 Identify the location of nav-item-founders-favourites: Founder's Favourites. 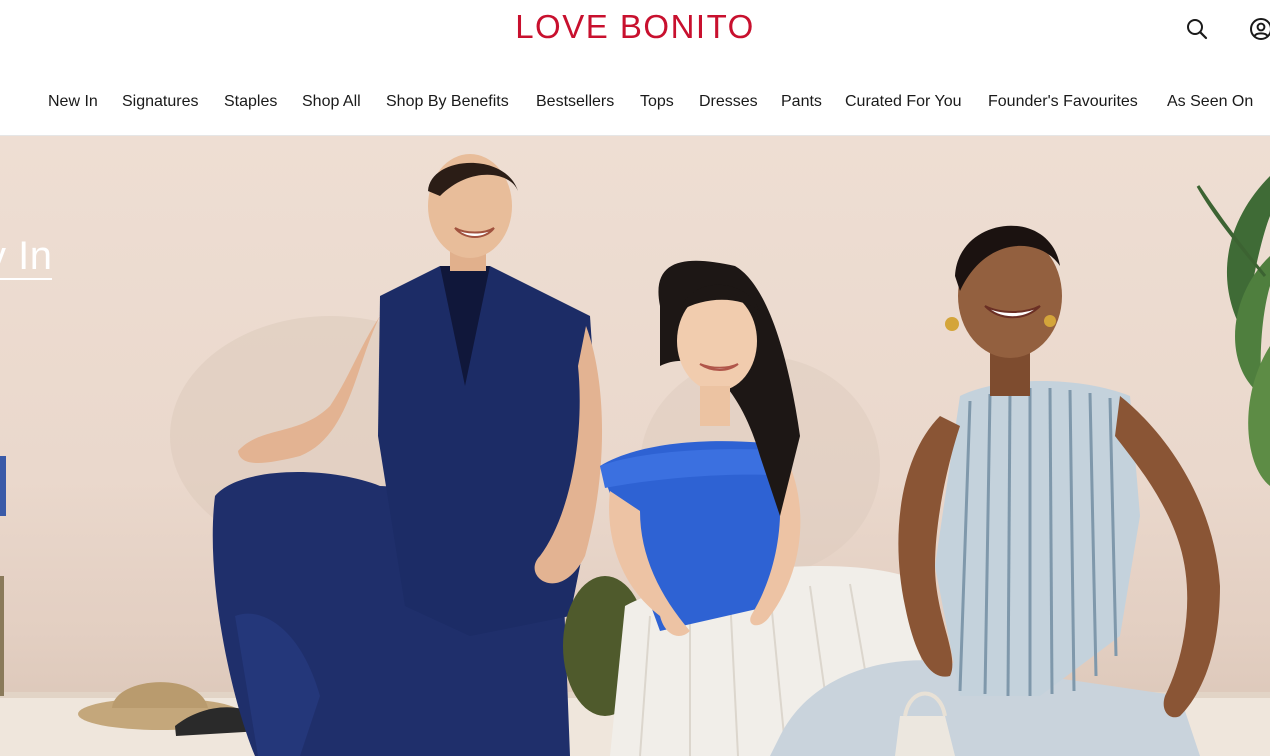
(1063, 102).